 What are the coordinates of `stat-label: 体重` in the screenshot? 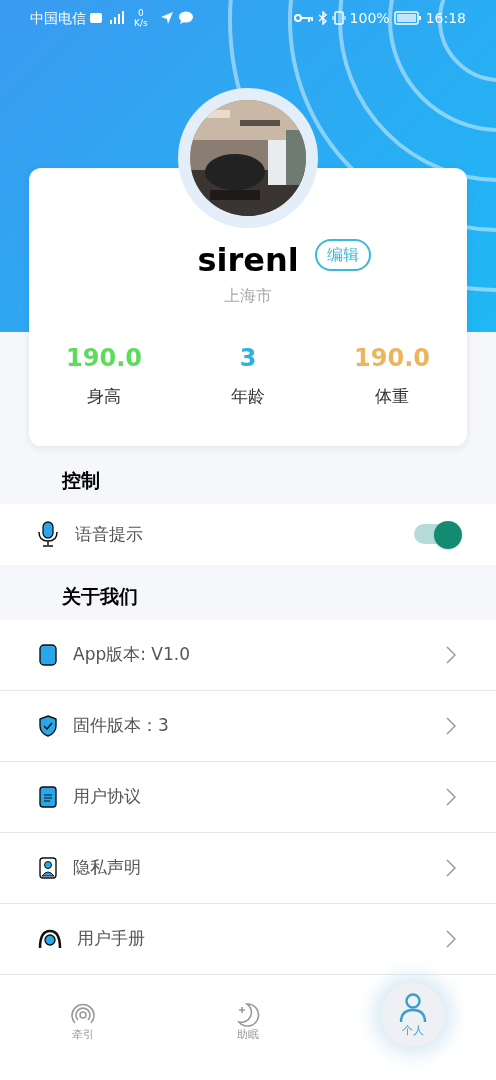 It's located at (392, 396).